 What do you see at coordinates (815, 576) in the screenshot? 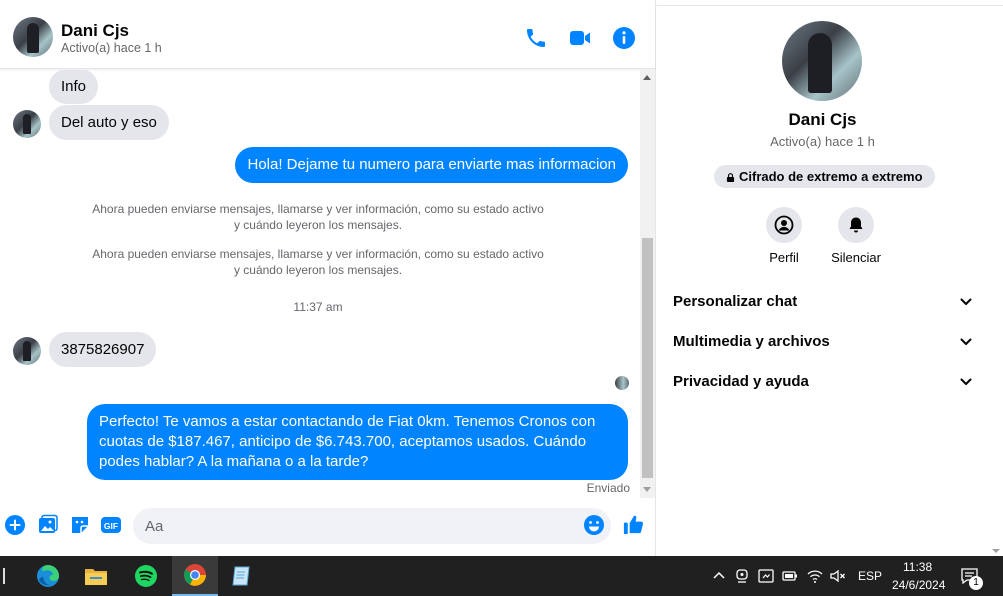
I see `wifi-icon` at bounding box center [815, 576].